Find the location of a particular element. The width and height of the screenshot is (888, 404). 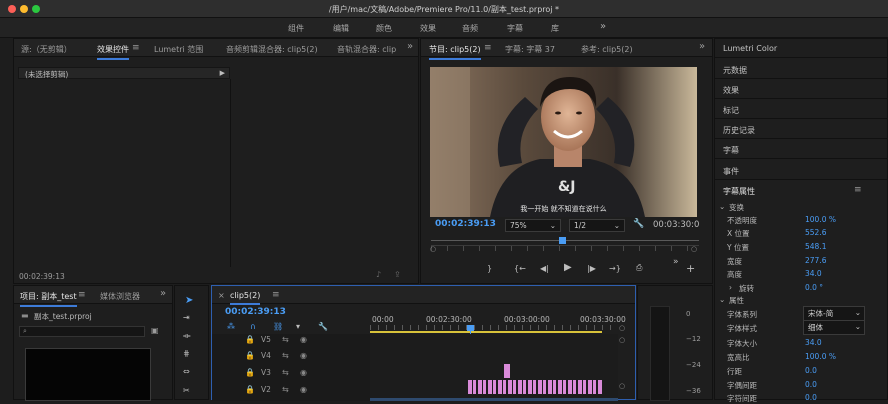

tab-audio-track-mixer: 音轨混合器: clip is located at coordinates (366, 49).